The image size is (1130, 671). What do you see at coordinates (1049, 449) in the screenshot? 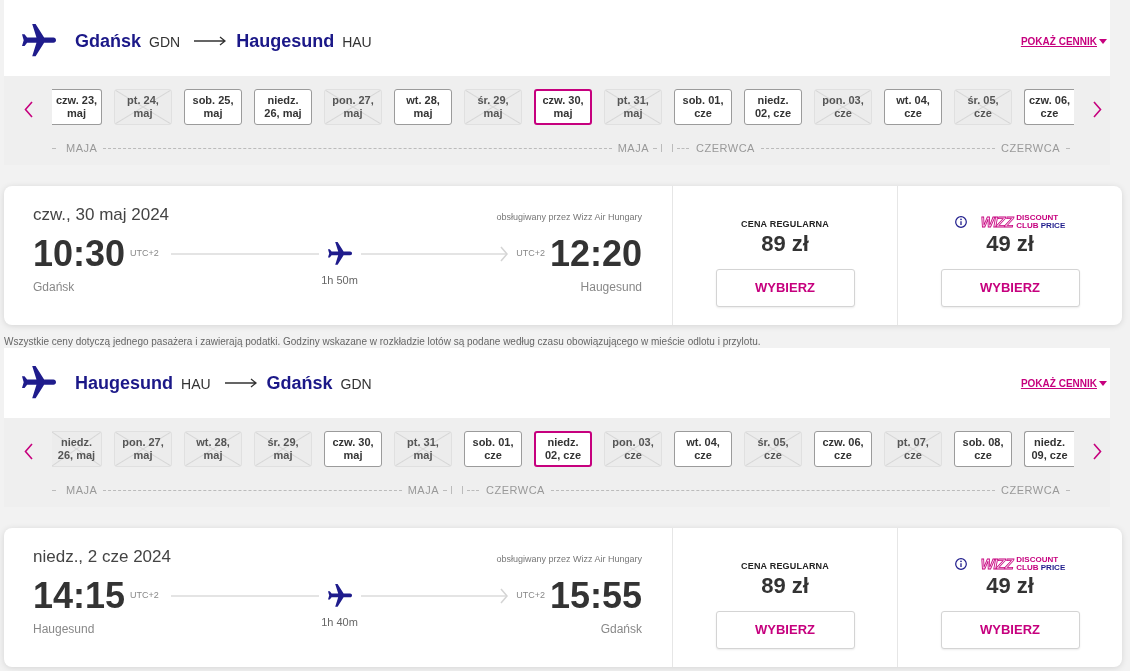
I see `date-chip: niedz. 09, cze` at bounding box center [1049, 449].